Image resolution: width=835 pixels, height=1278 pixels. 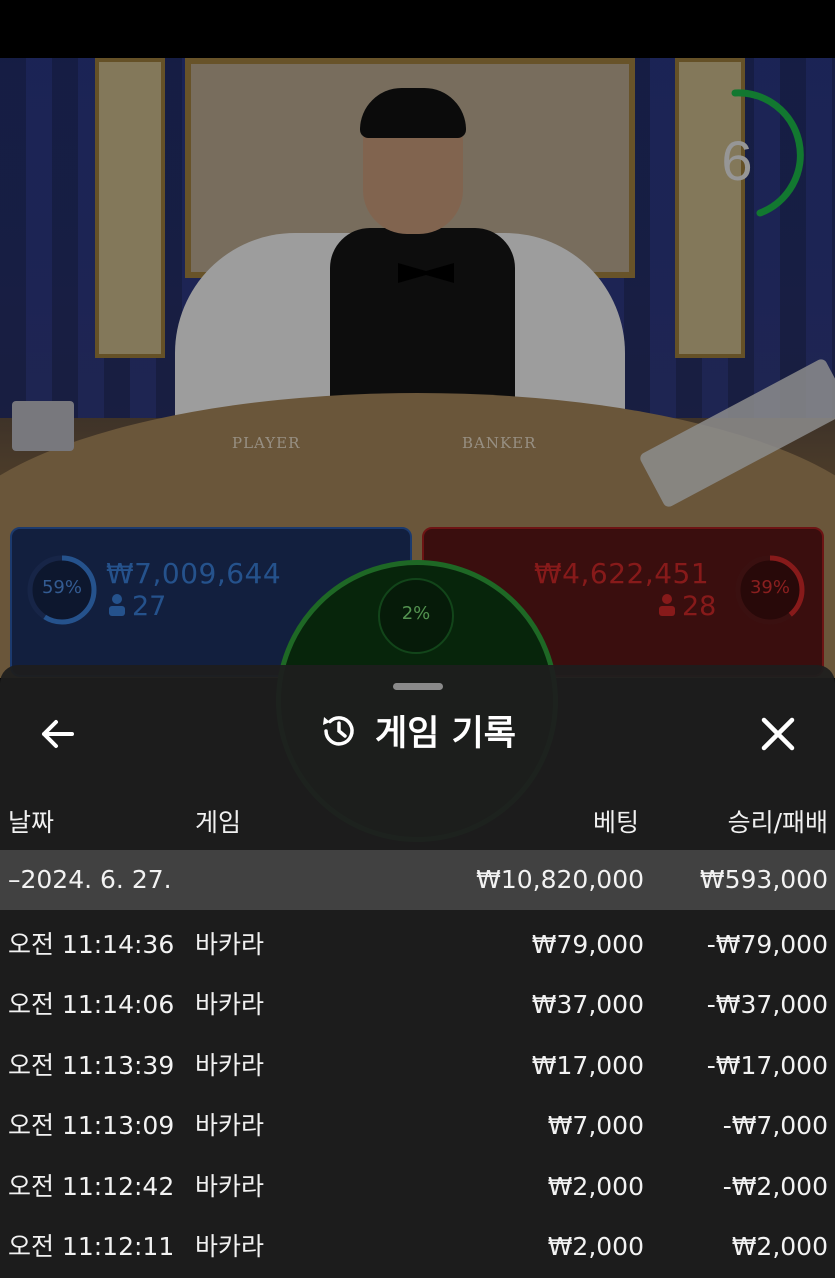 I want to click on video-pillar, so click(x=130, y=208).